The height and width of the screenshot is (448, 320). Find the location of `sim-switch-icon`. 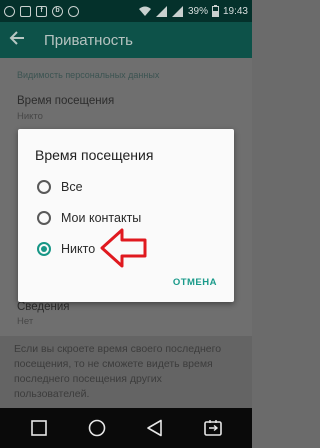

sim-switch-icon is located at coordinates (213, 428).